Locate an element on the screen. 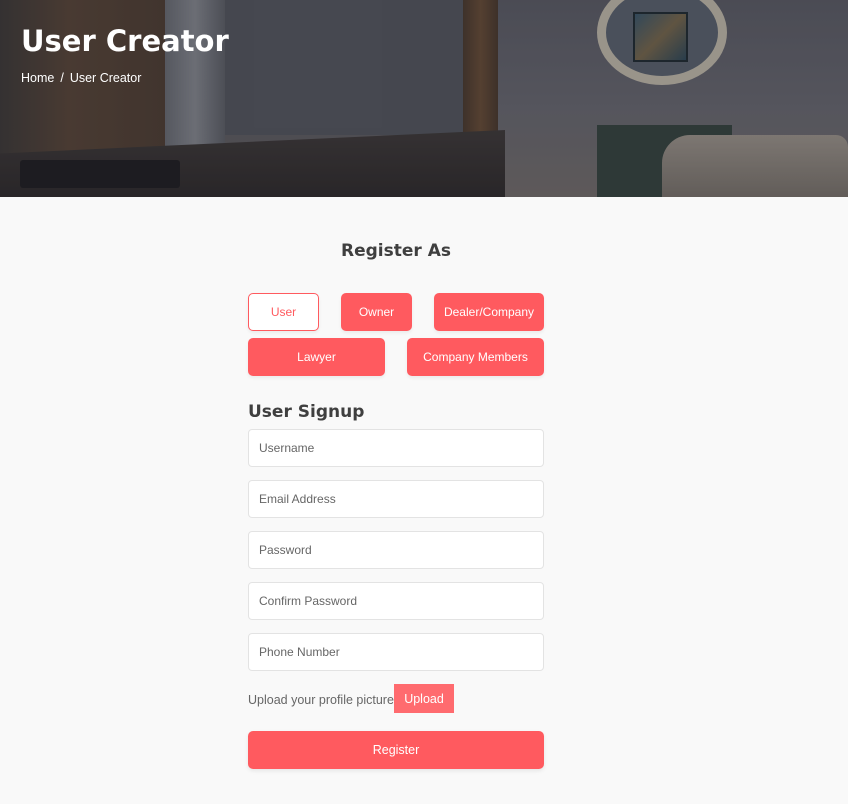 The width and height of the screenshot is (848, 804). breadcrumb: Home / User Creator is located at coordinates (81, 78).